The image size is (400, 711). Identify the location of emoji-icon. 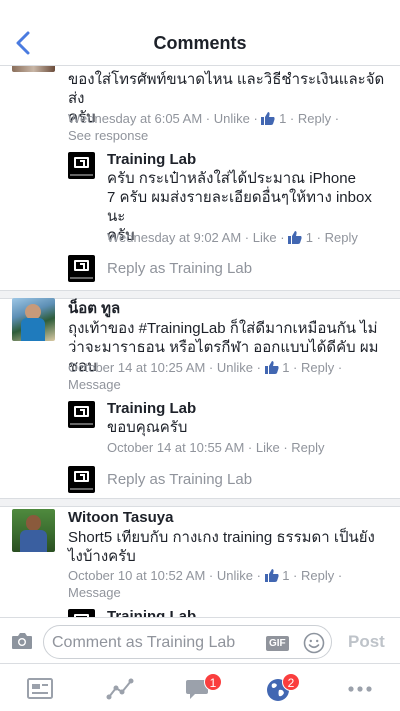
(314, 643).